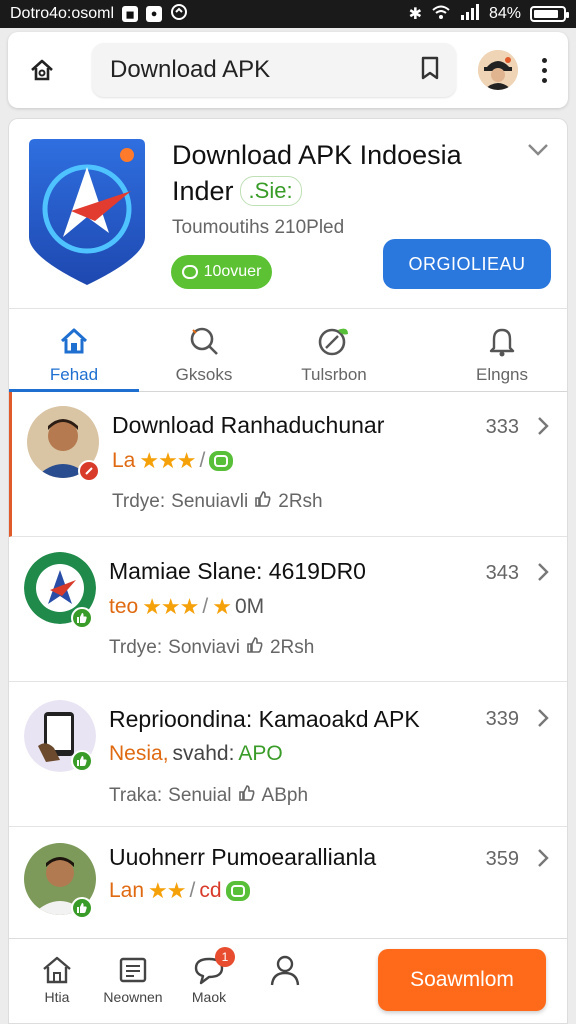  I want to click on wifi-icon, so click(441, 14).